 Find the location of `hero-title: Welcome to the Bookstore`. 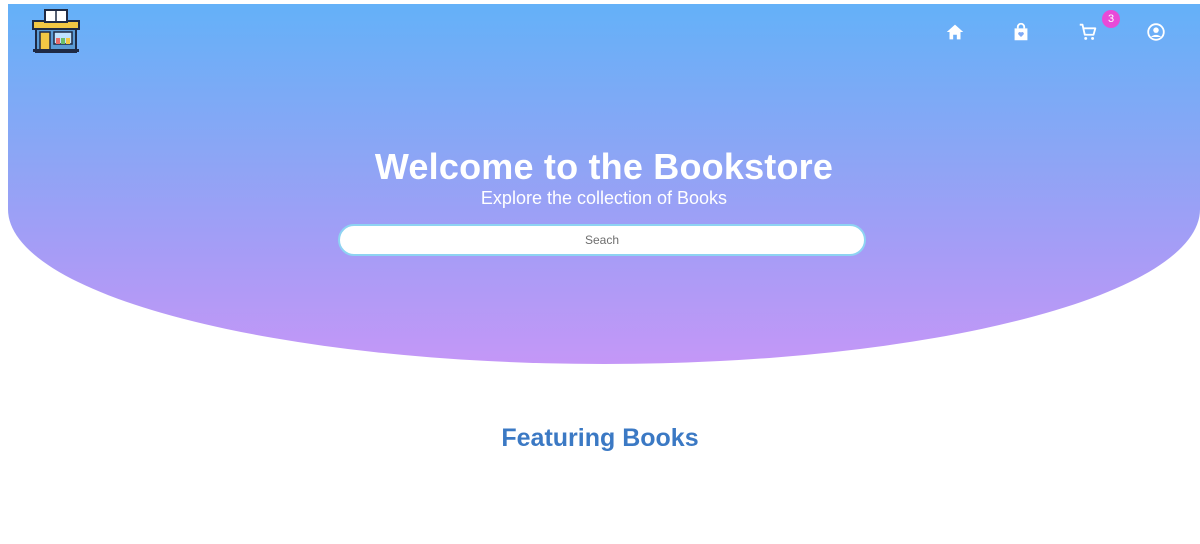

hero-title: Welcome to the Bookstore is located at coordinates (604, 166).